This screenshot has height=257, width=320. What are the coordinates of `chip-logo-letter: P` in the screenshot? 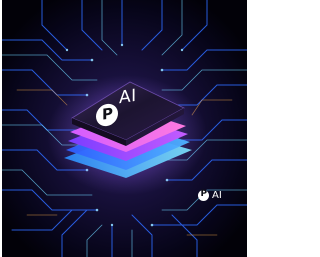 It's located at (107, 114).